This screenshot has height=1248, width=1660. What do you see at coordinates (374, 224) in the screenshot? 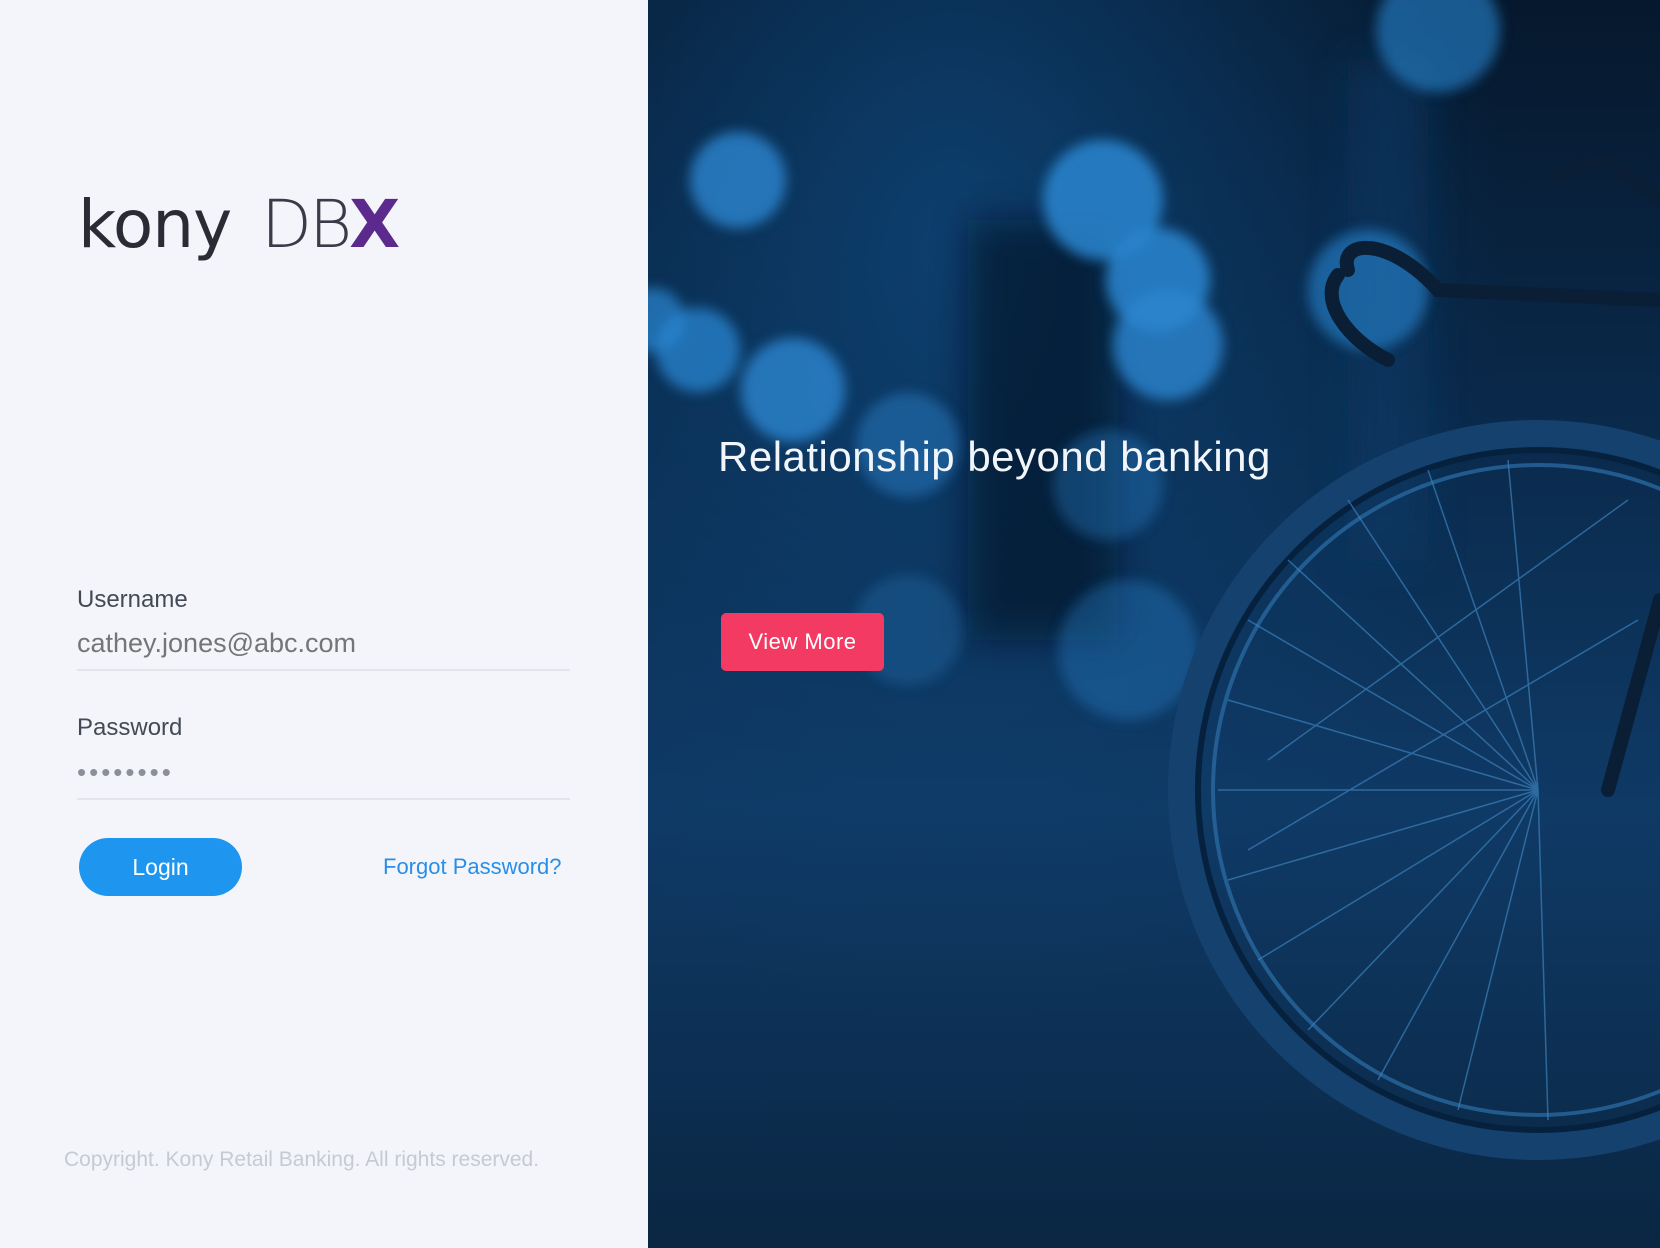
I see `logo-x-part: X` at bounding box center [374, 224].